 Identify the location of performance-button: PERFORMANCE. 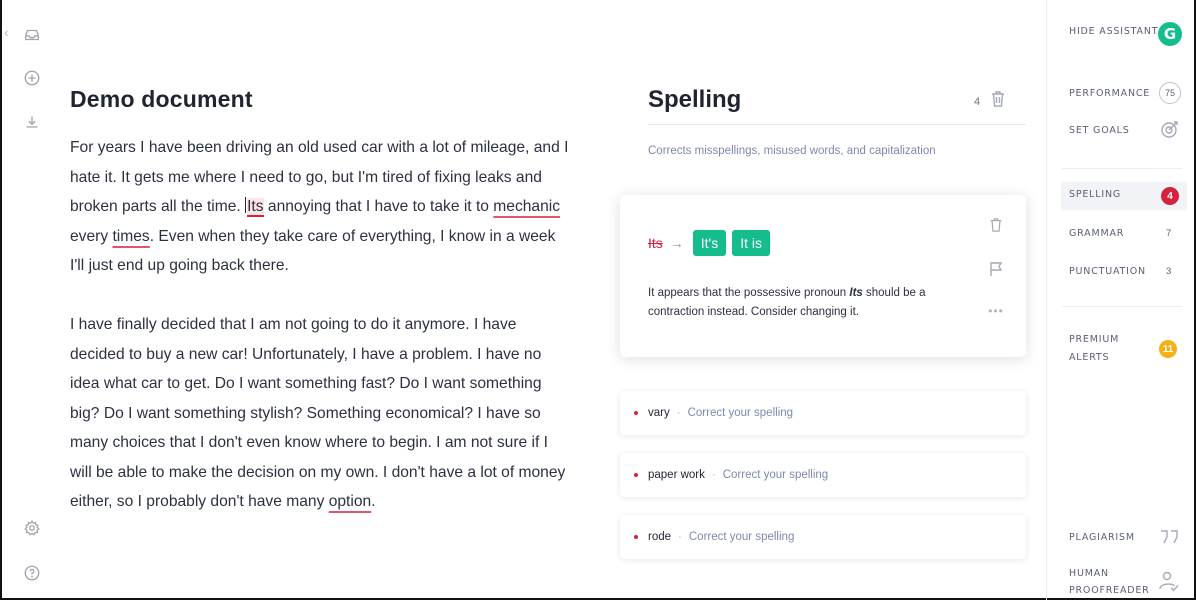
(1109, 93).